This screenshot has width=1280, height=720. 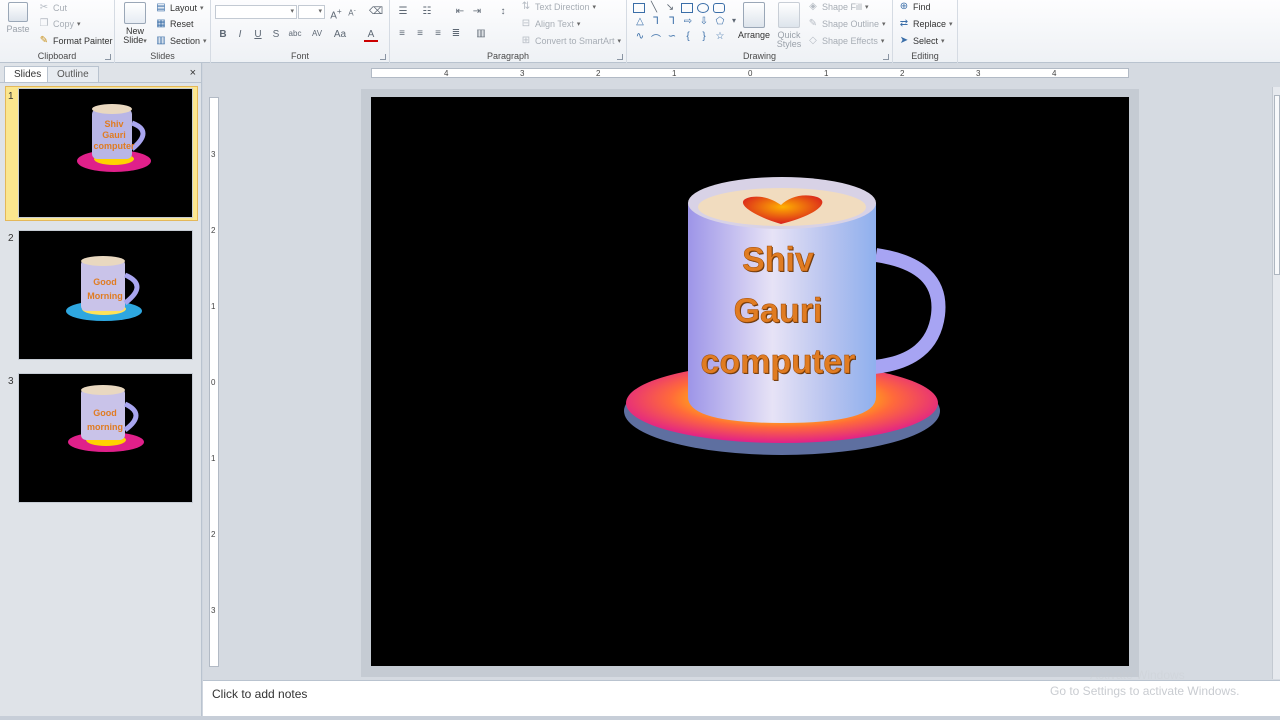 What do you see at coordinates (44, 7) in the screenshot?
I see `scissors-icon: ✂` at bounding box center [44, 7].